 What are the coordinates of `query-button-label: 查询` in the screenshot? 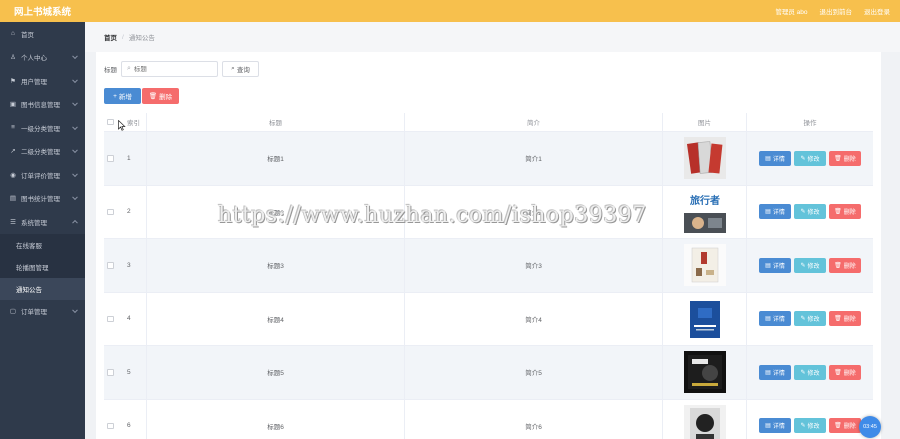 It's located at (243, 70).